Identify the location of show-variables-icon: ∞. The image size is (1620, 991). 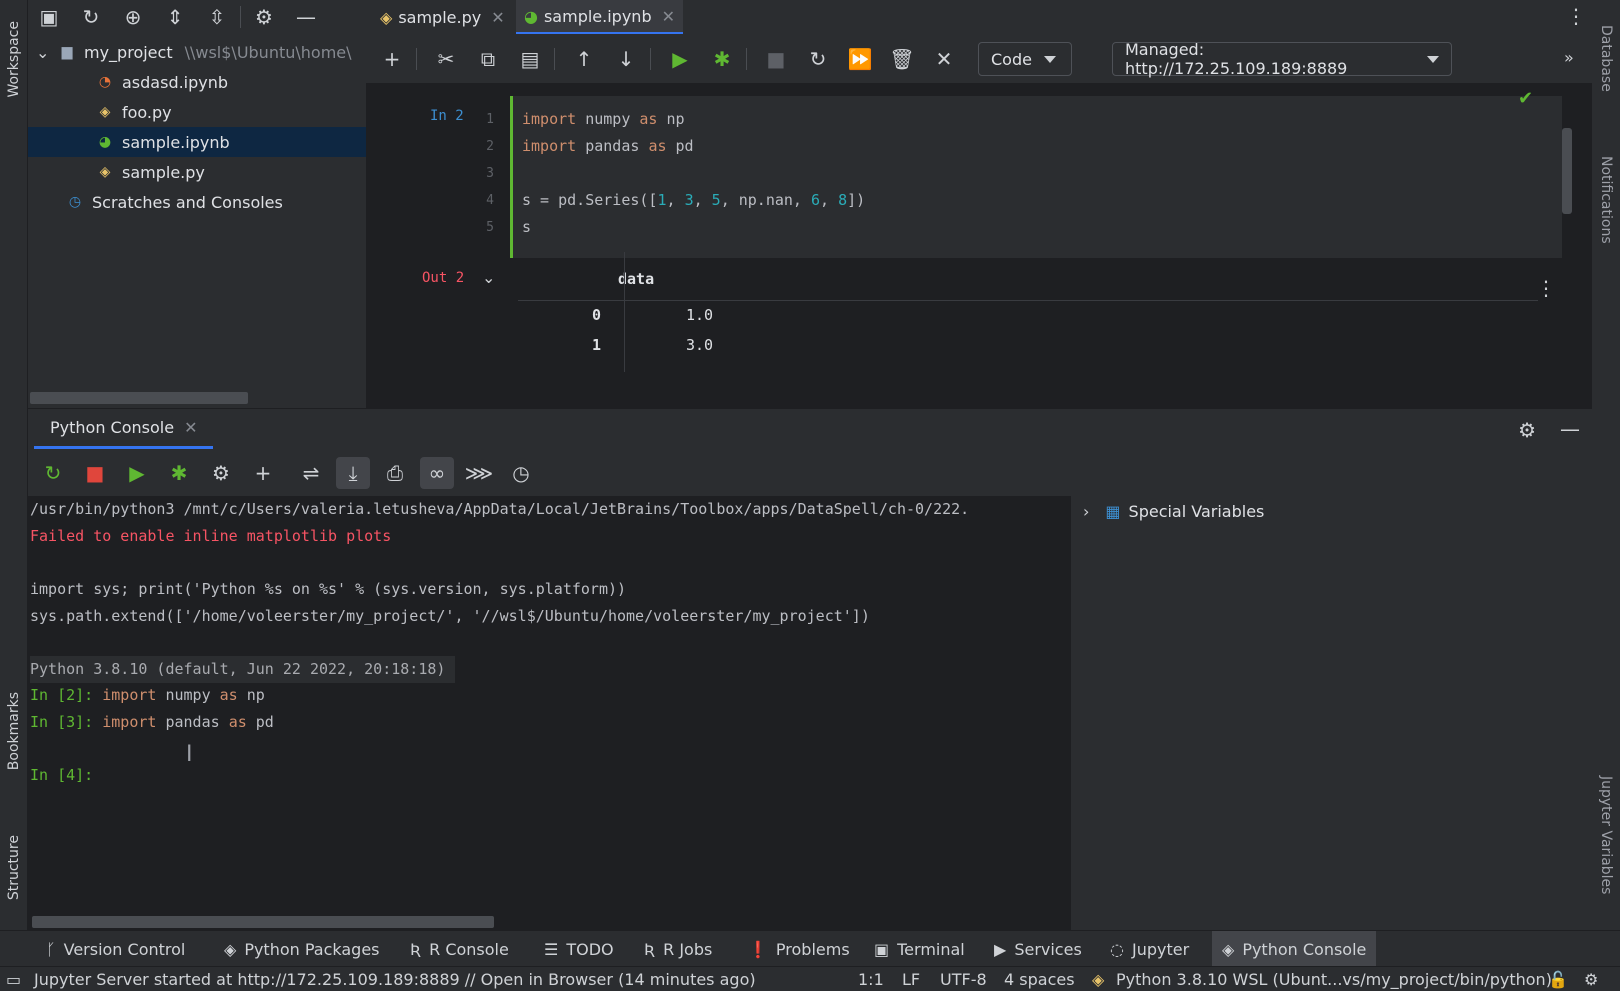
(437, 473).